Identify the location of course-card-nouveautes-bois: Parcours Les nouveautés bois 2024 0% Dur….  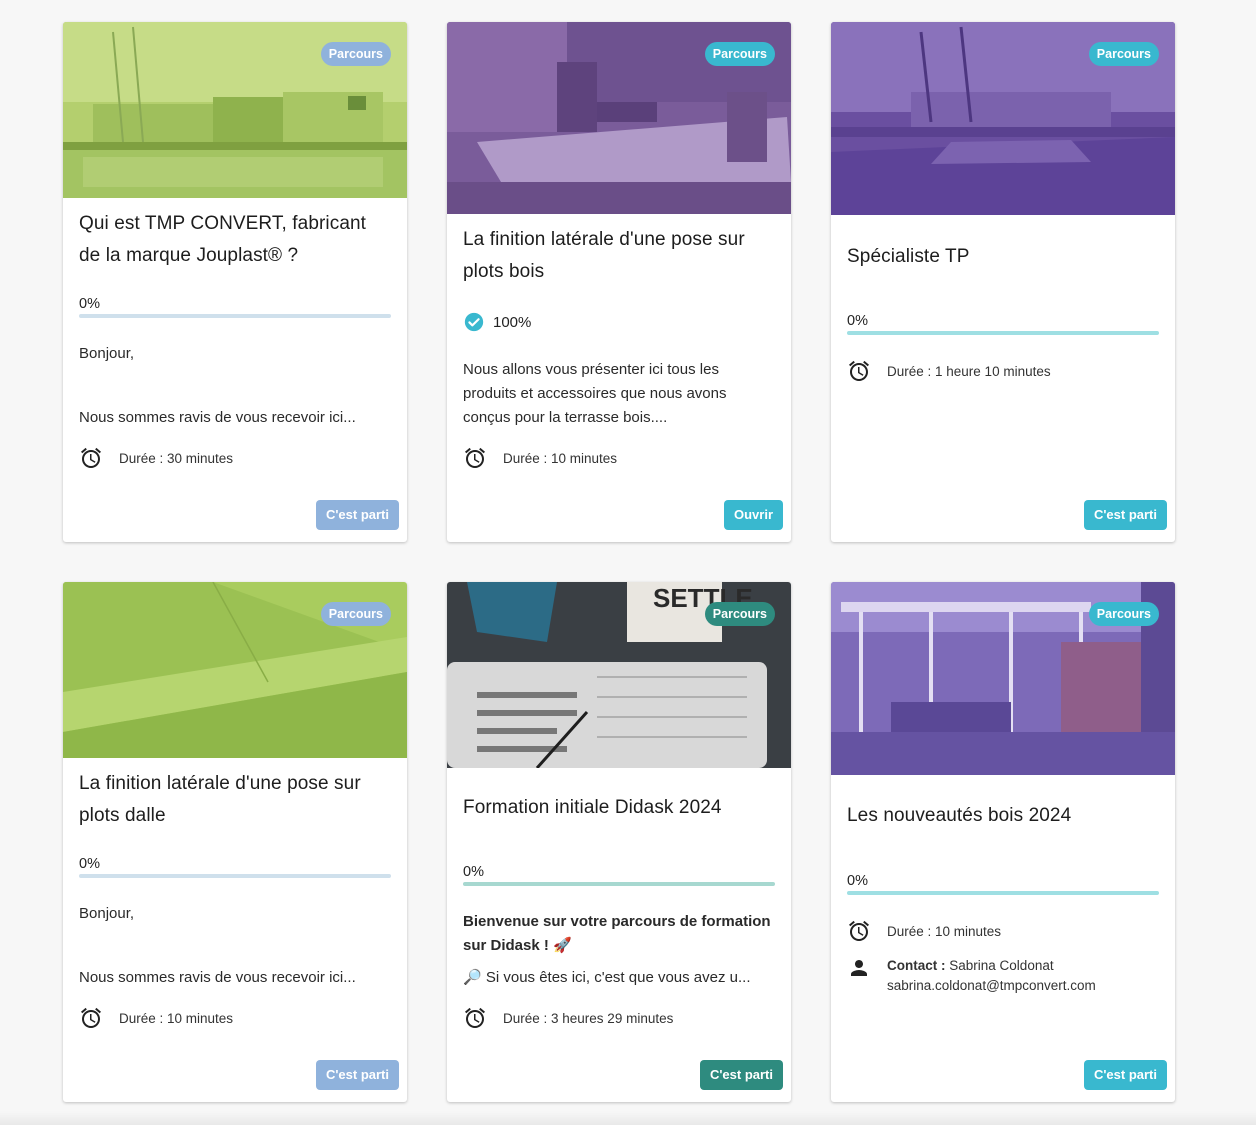
(1003, 842).